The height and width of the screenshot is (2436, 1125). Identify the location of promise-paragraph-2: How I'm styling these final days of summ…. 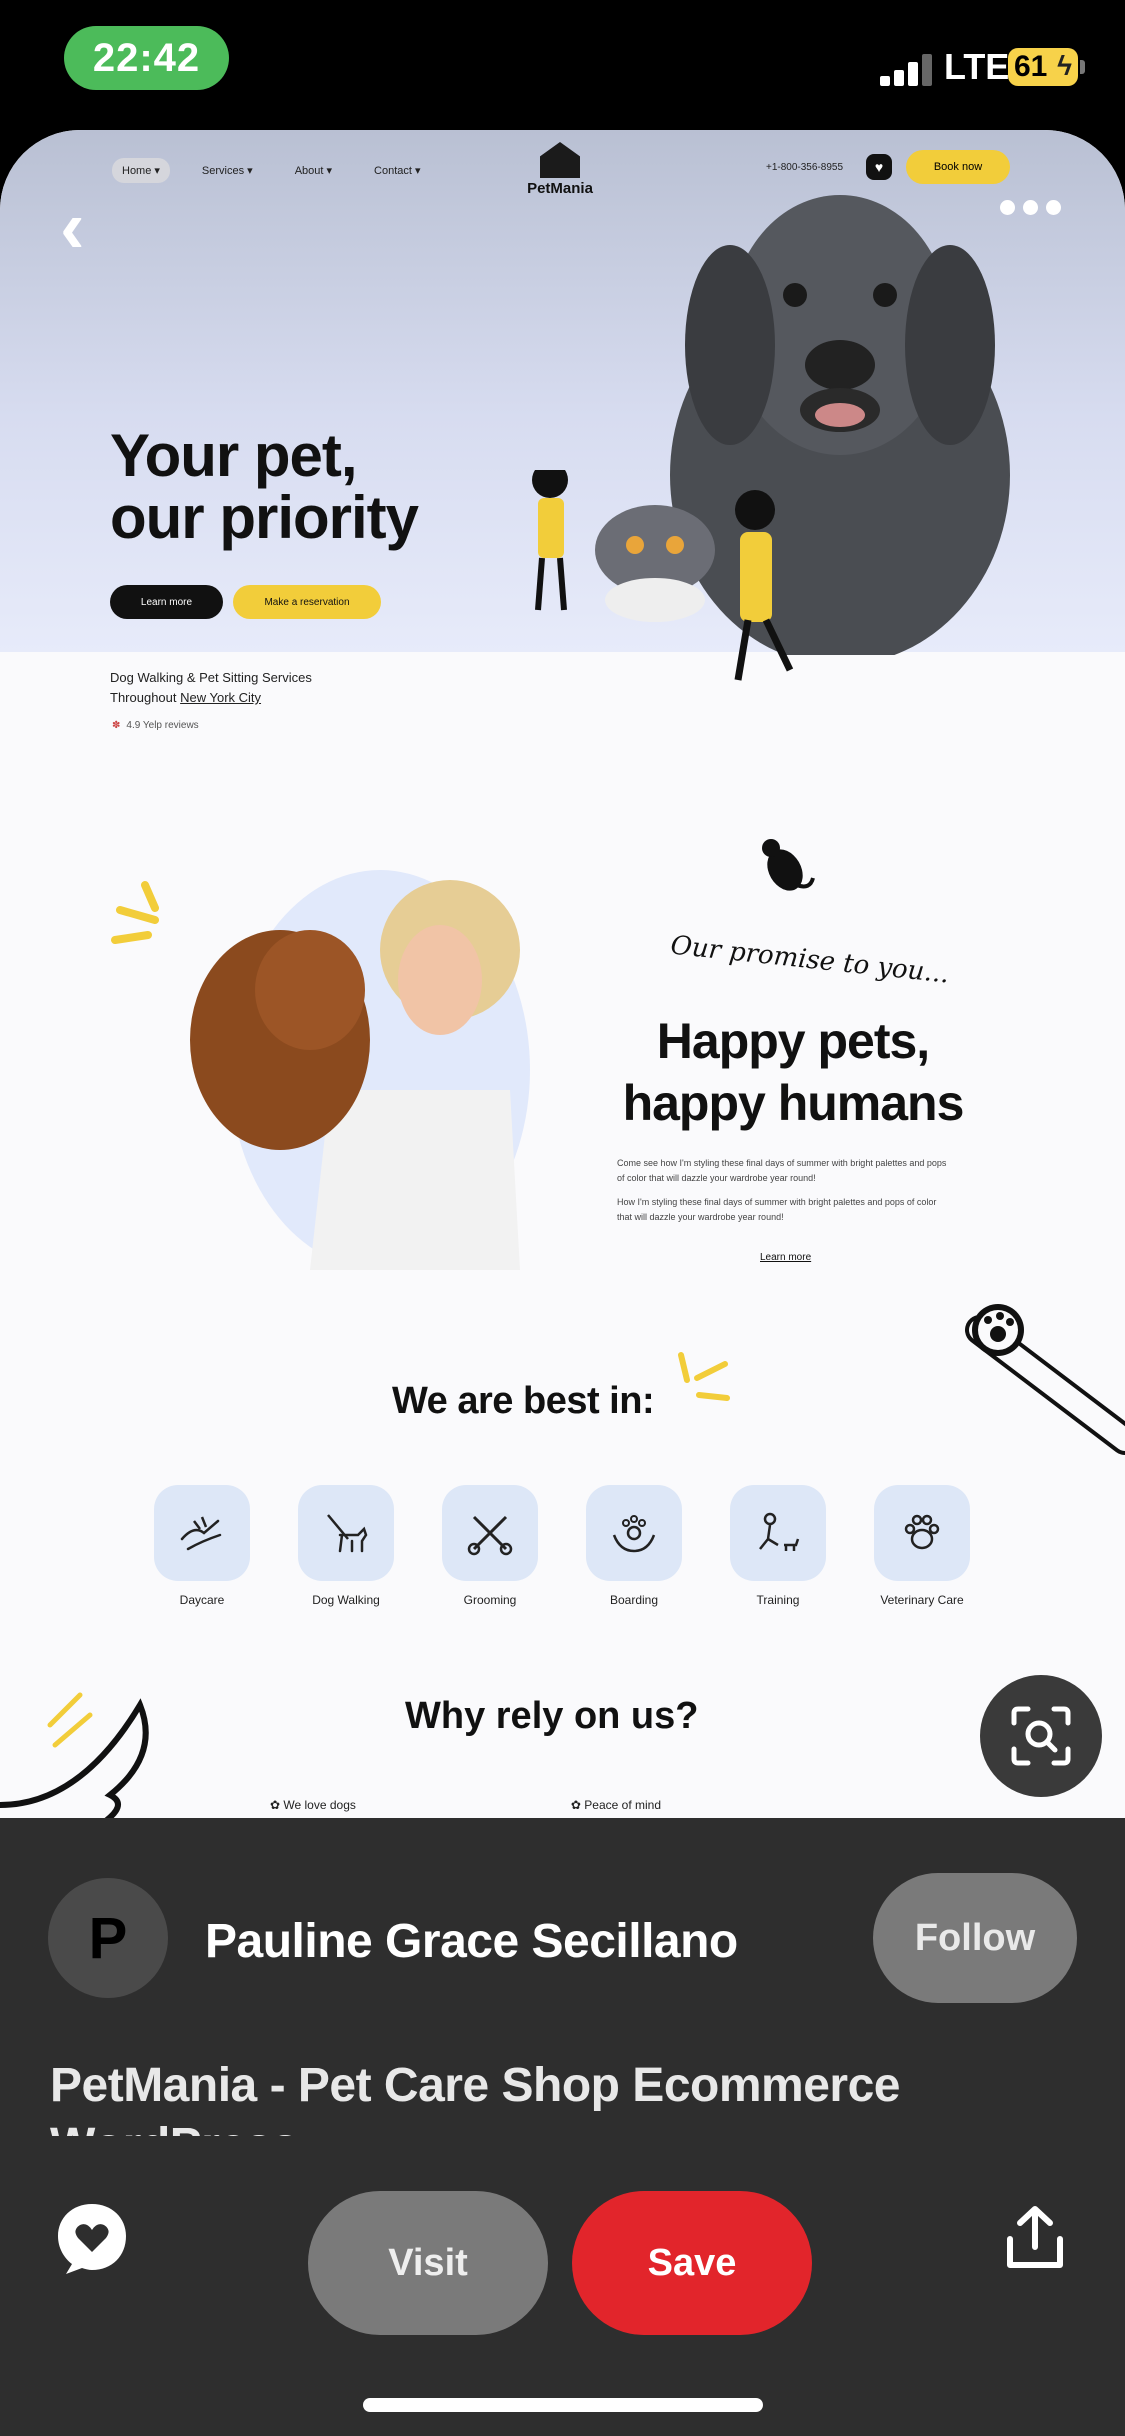
(777, 1209).